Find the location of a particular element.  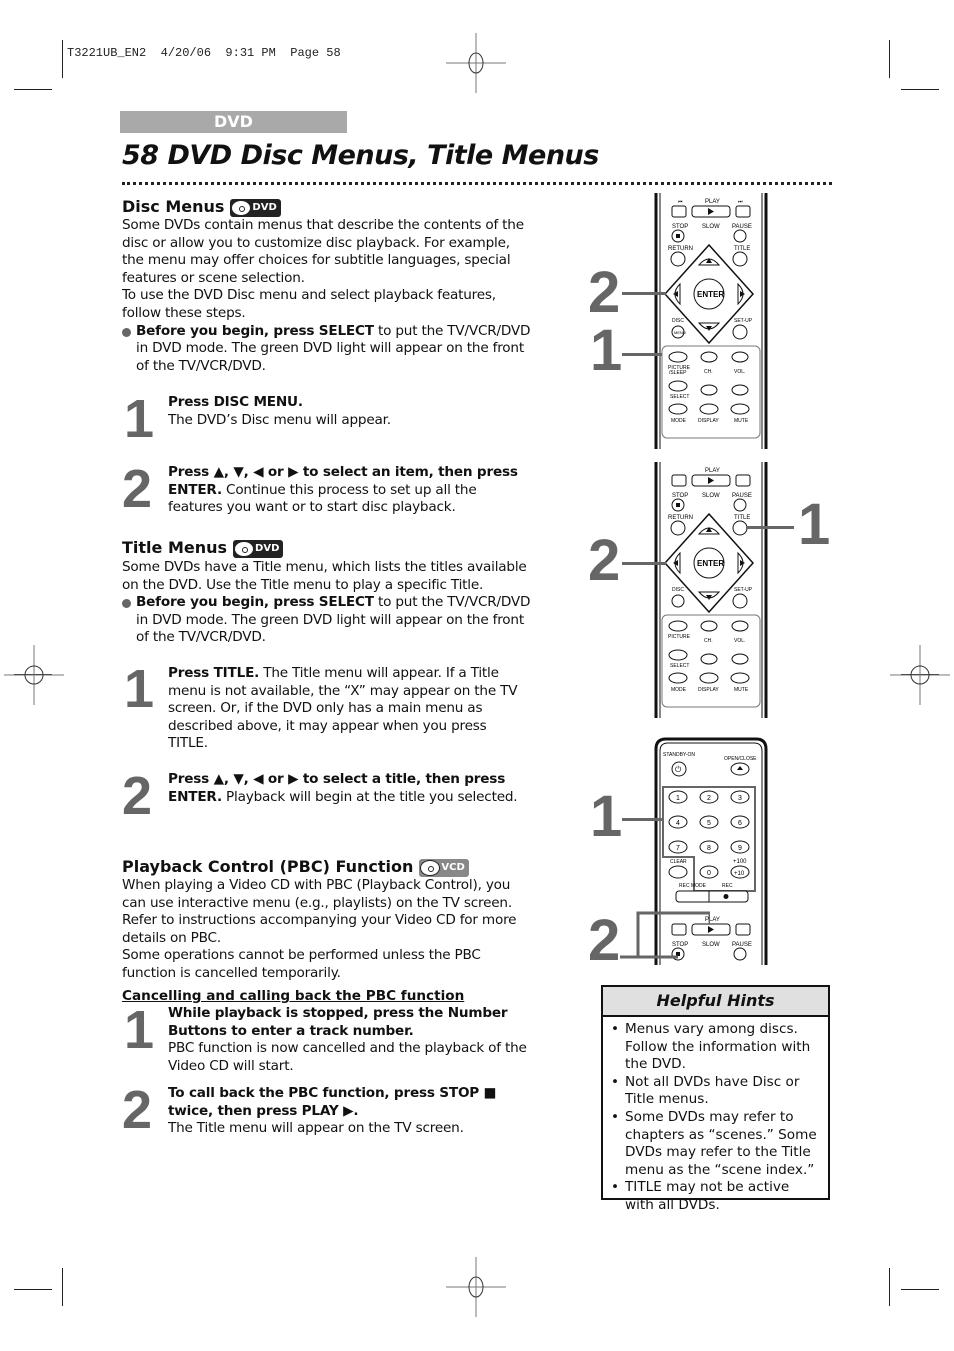

picture-label: PICTURE is located at coordinates (679, 637).